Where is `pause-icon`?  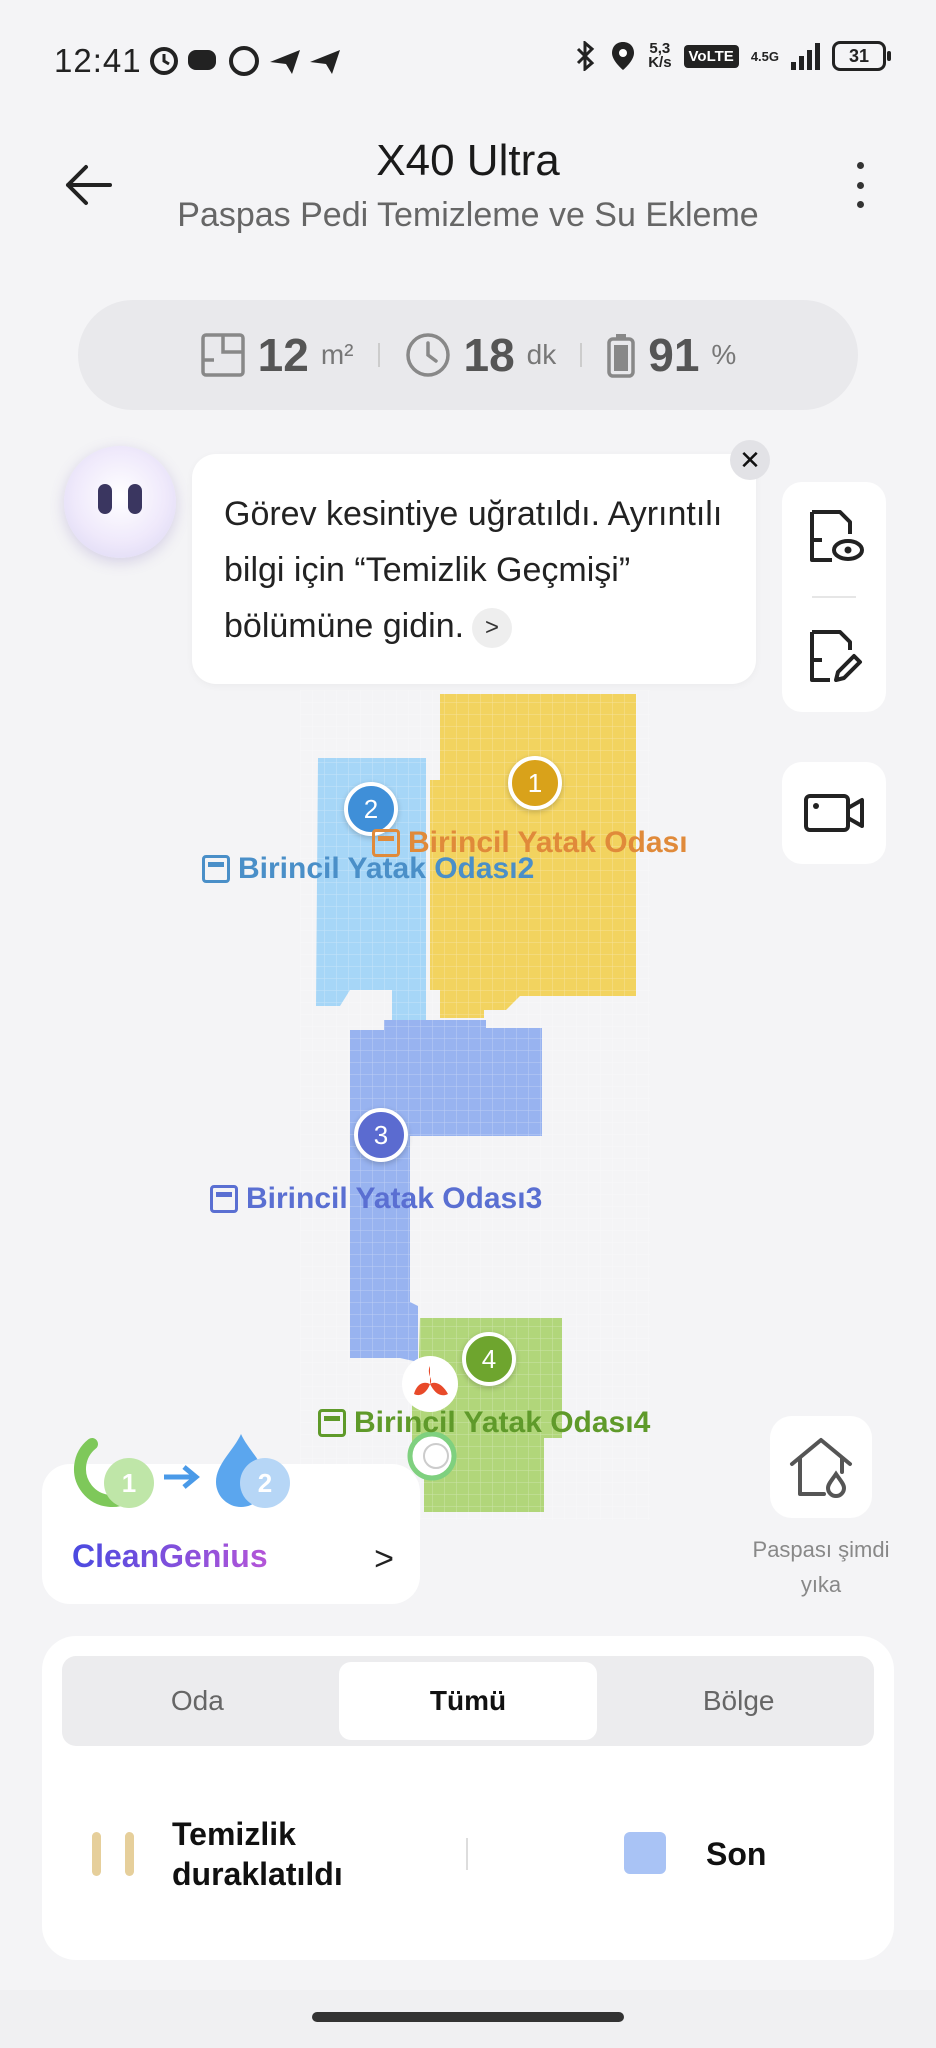 pause-icon is located at coordinates (113, 1854).